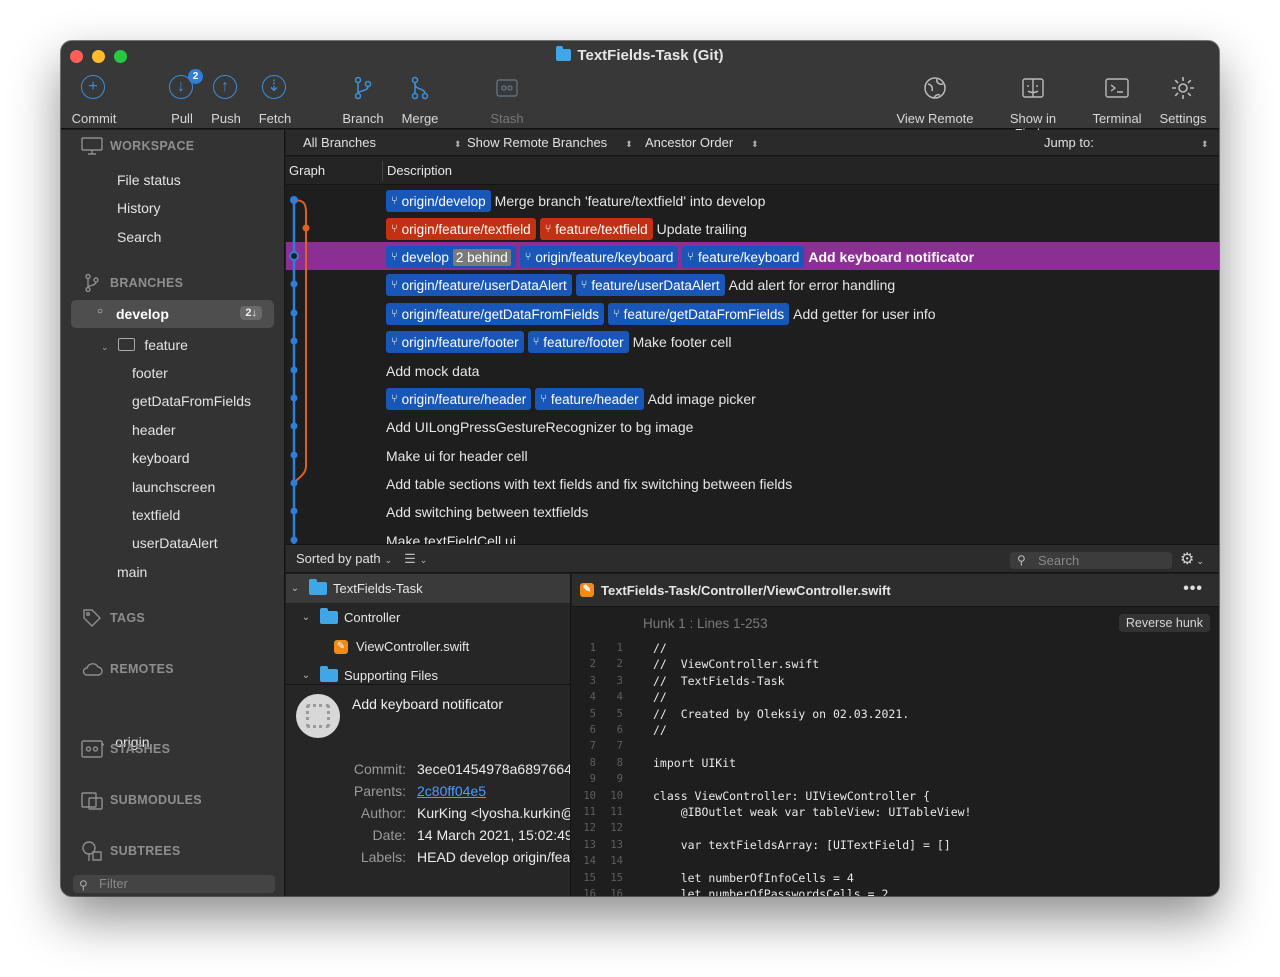 The image size is (1280, 977). Describe the element at coordinates (97, 100) in the screenshot. I see `commit-button: + Commit` at that location.